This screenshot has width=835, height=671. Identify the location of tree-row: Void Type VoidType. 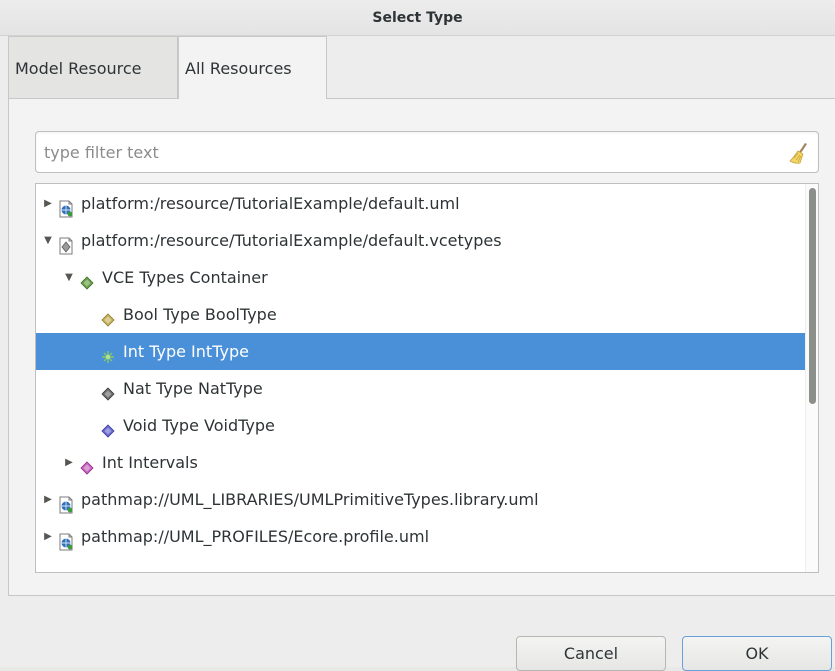
(421, 425).